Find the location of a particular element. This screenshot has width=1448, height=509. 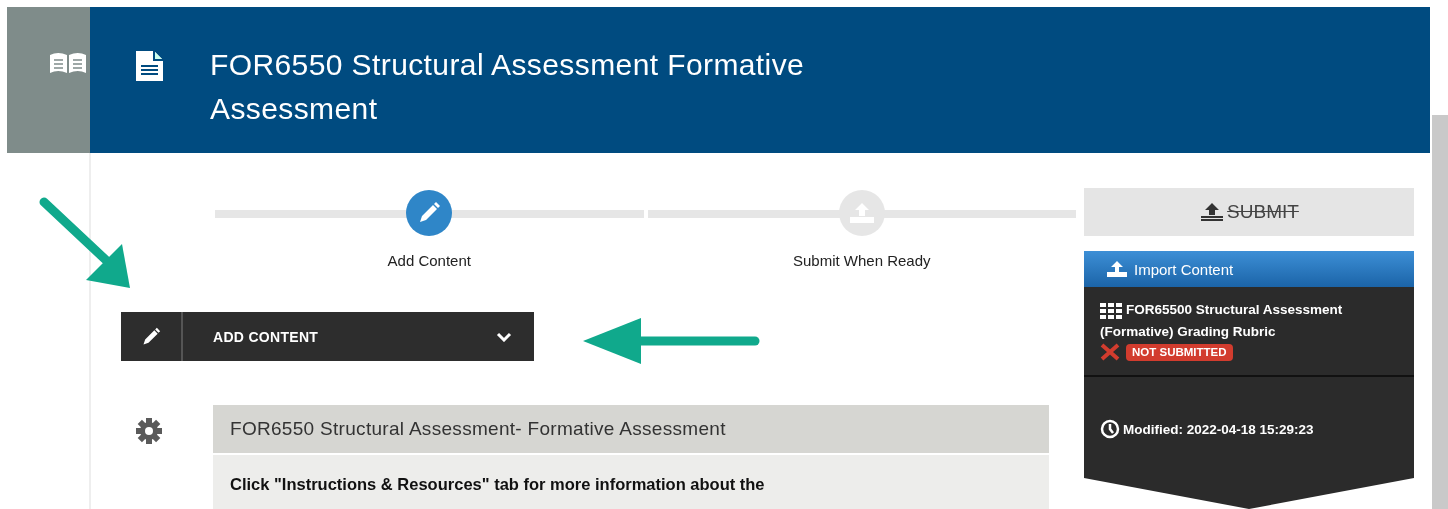

step-circle is located at coordinates (429, 213).